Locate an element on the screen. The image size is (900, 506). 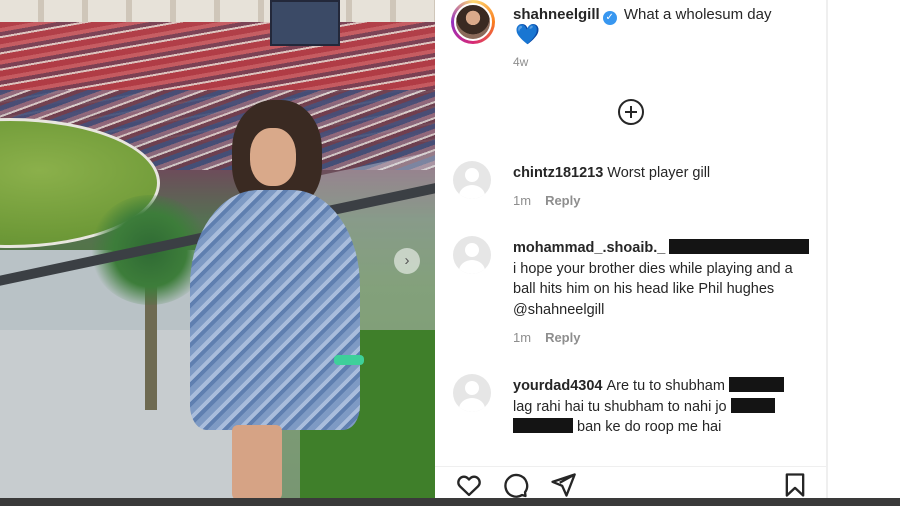
commenter-username: mohammad_.shoaib._ is located at coordinates (589, 248).